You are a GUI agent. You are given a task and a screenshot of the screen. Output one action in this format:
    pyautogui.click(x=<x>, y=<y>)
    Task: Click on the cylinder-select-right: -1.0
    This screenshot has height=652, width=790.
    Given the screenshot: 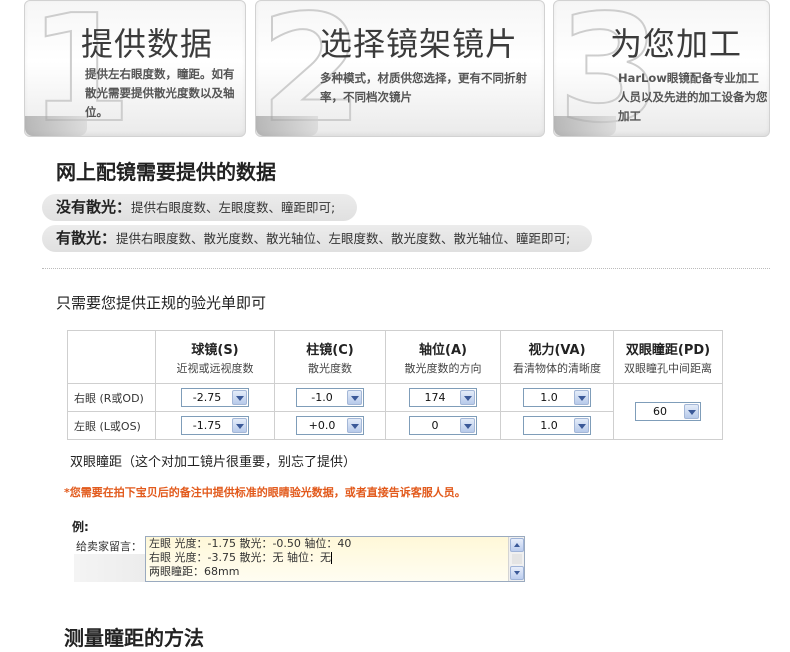 What is the action you would take?
    pyautogui.click(x=330, y=397)
    